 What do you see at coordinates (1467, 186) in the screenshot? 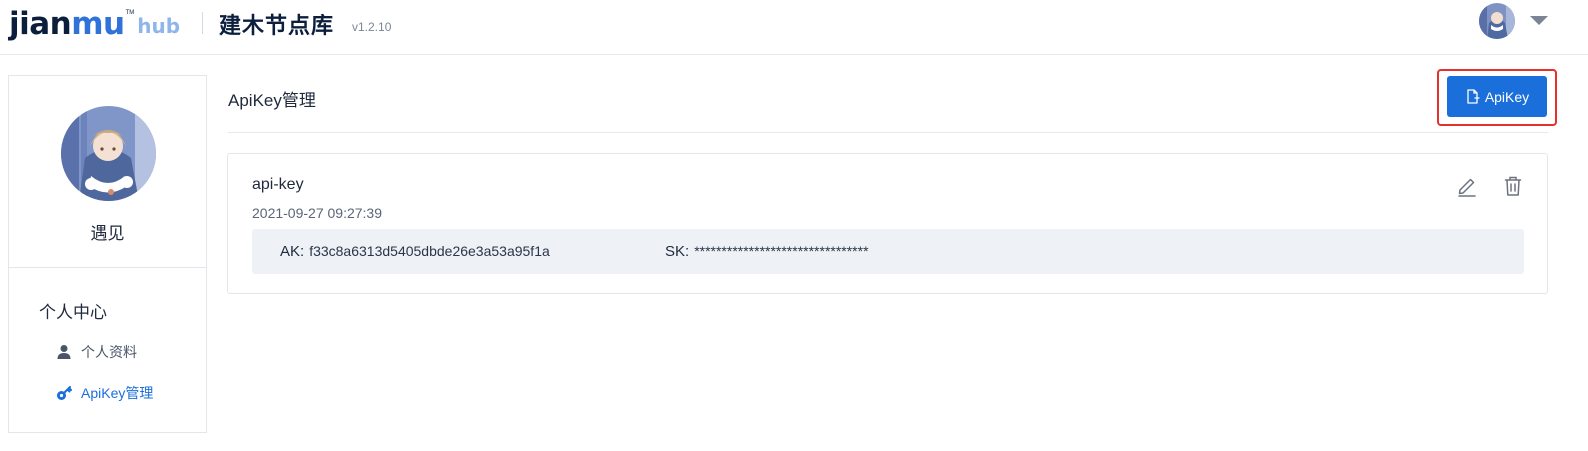
I see `edit-icon` at bounding box center [1467, 186].